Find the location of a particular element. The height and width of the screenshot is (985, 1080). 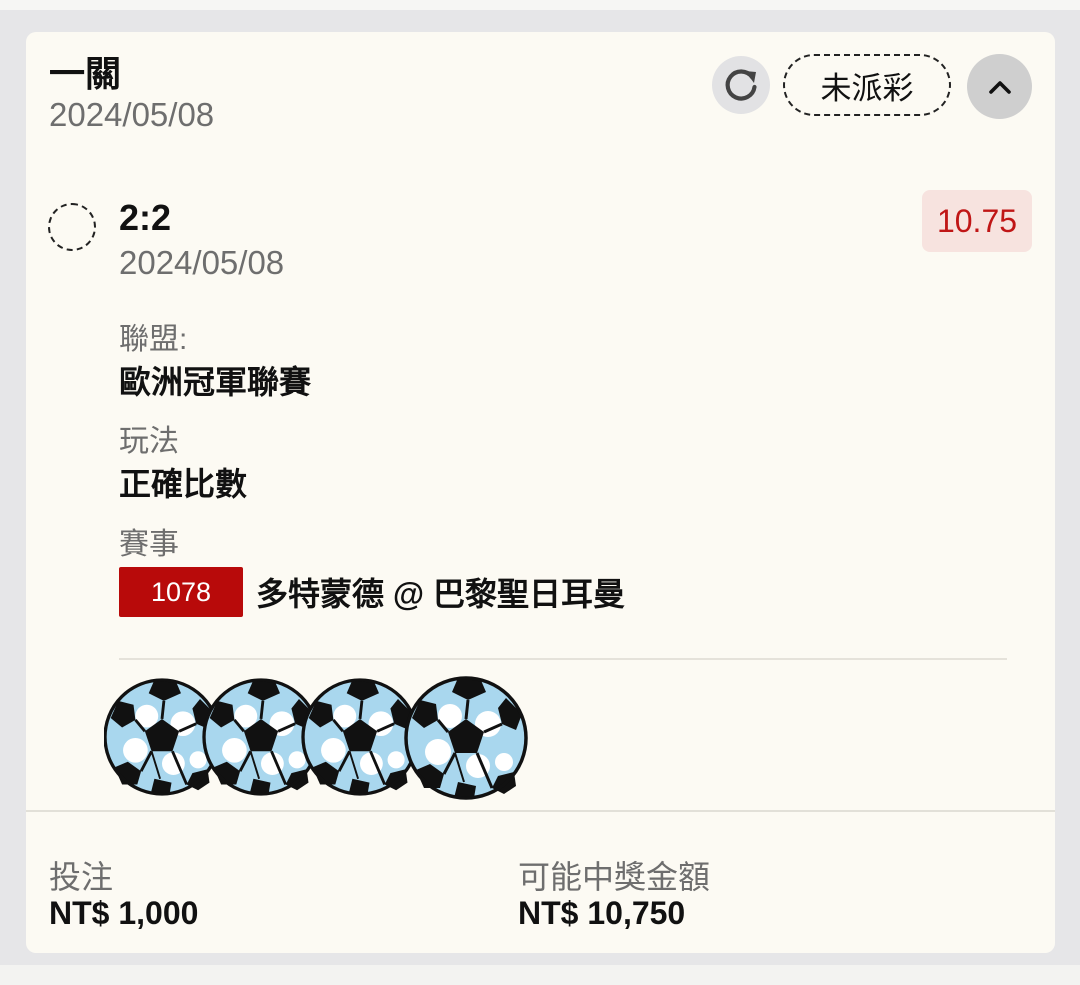

soccer-balls is located at coordinates (324, 737).